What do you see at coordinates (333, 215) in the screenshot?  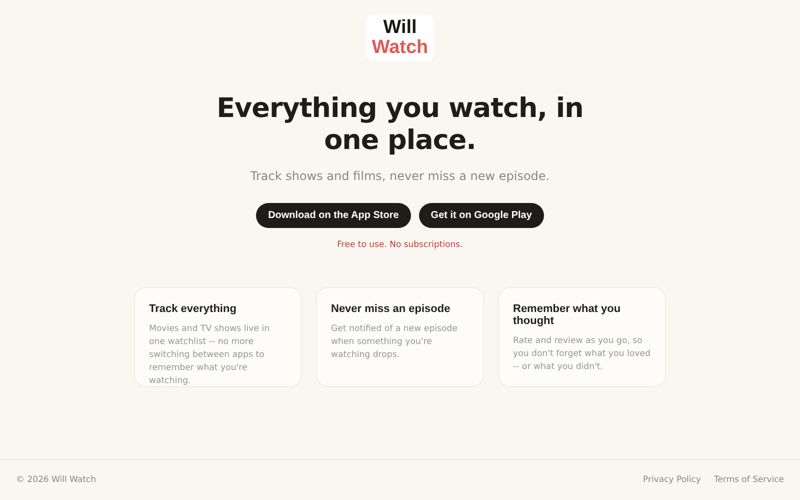 I see `download-button: Download on the App Store` at bounding box center [333, 215].